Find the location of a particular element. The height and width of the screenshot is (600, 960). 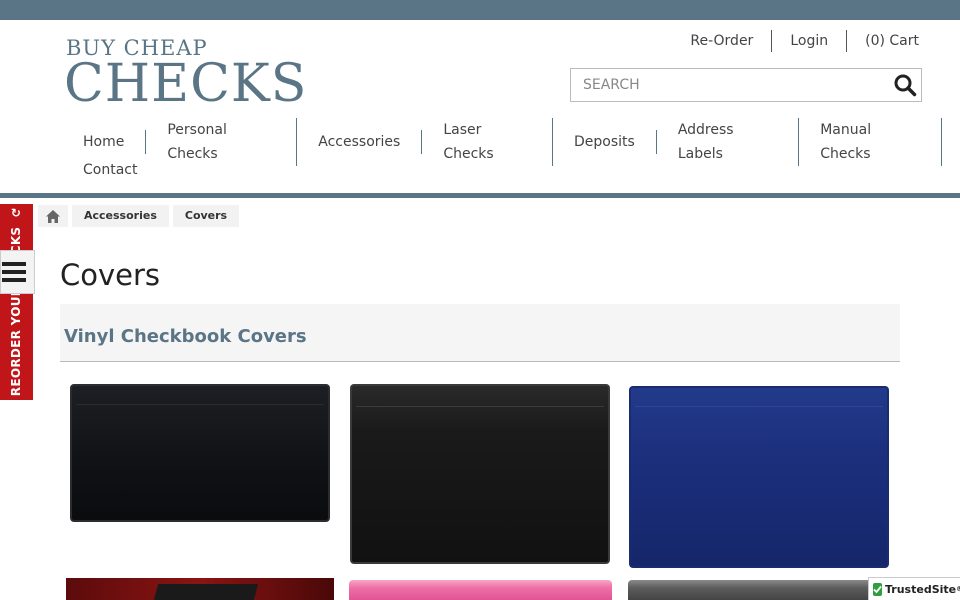

top-band is located at coordinates (480, 10).